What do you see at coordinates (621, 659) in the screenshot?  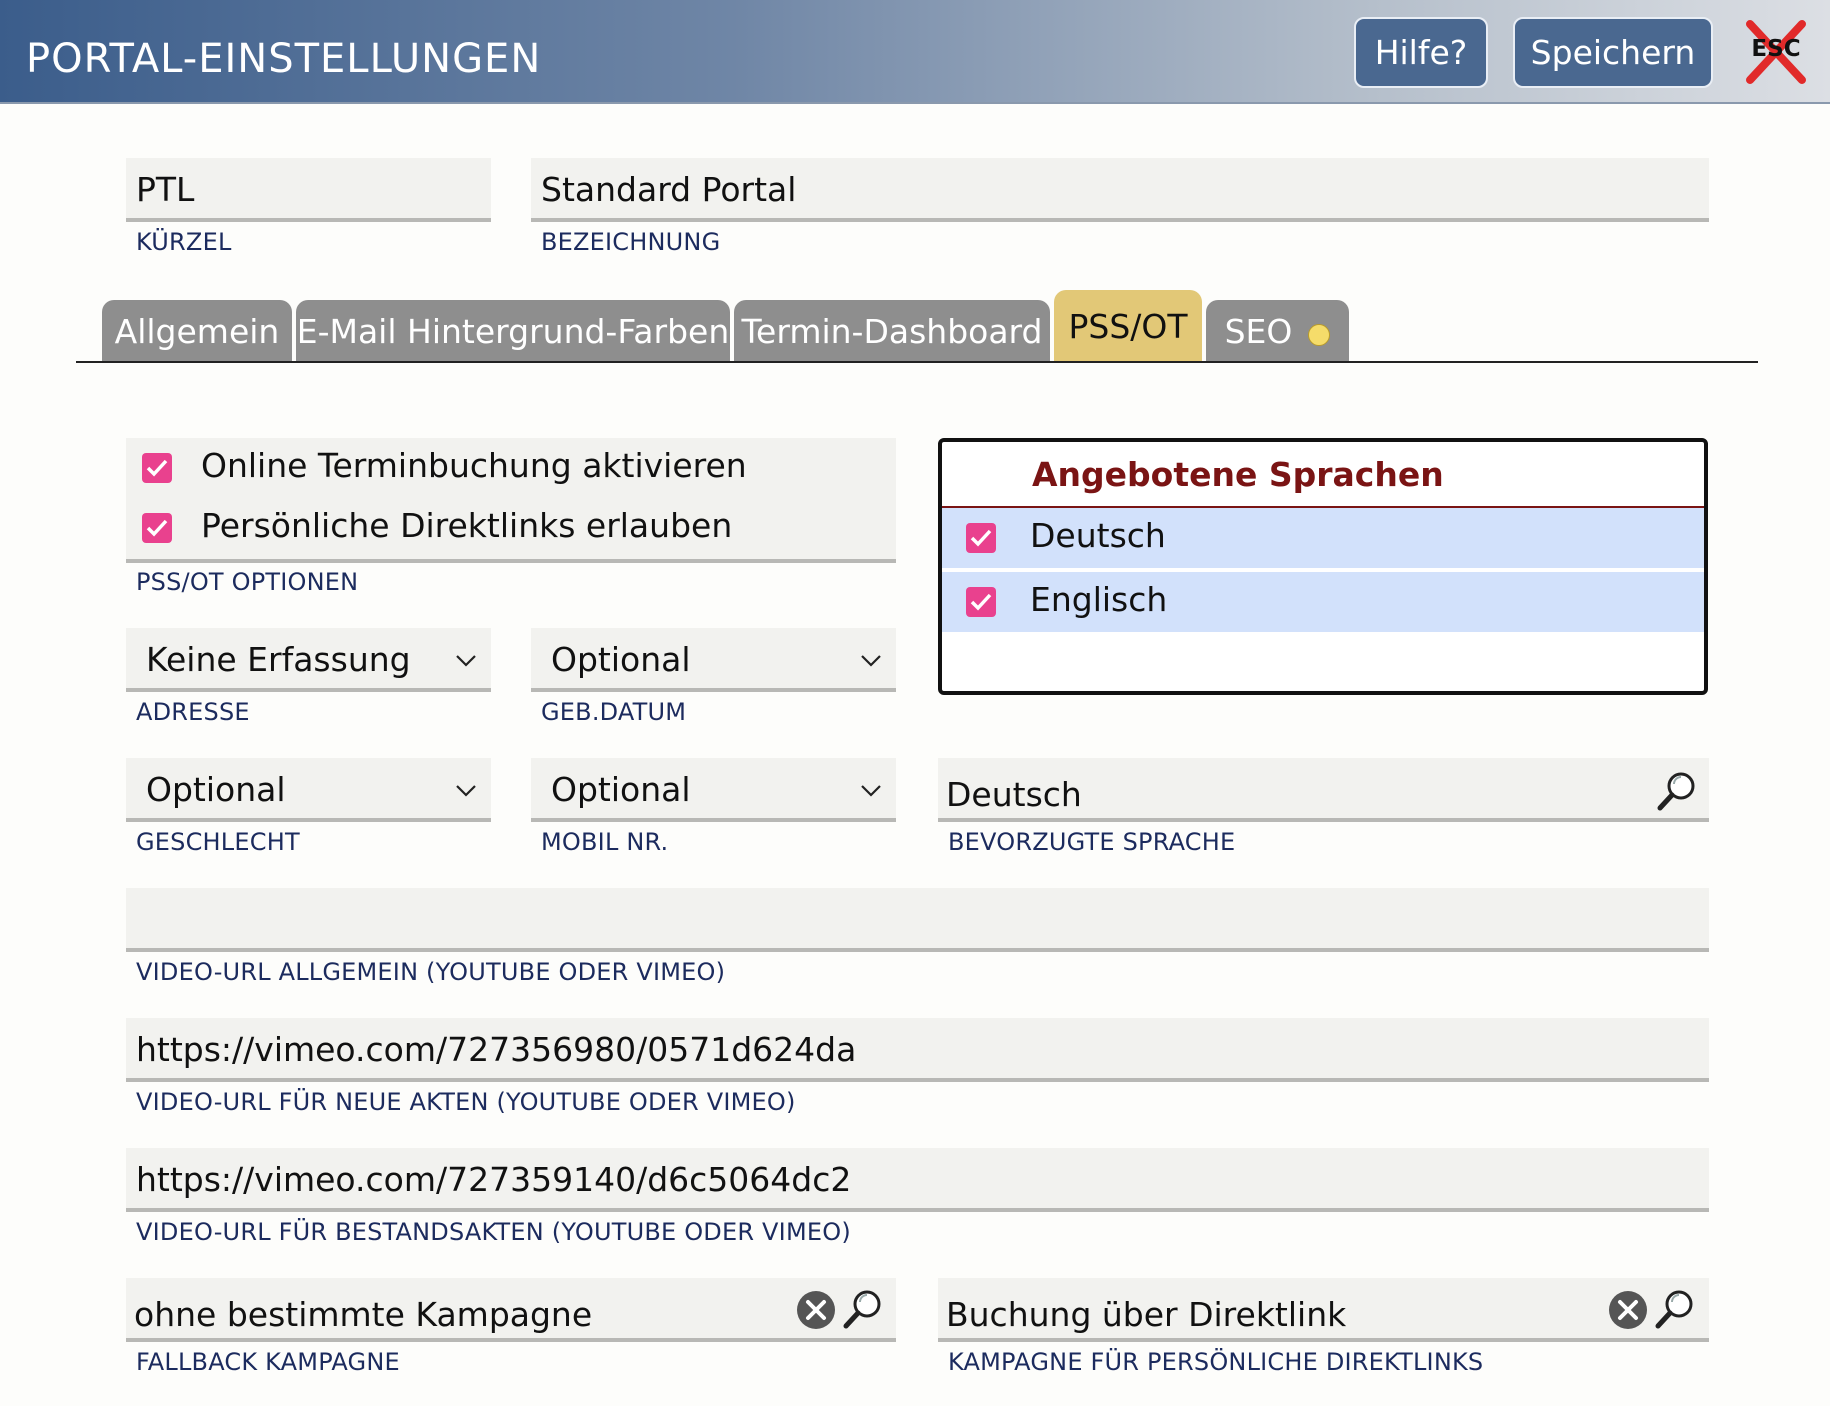 I see `geb-datum-value: Optional` at bounding box center [621, 659].